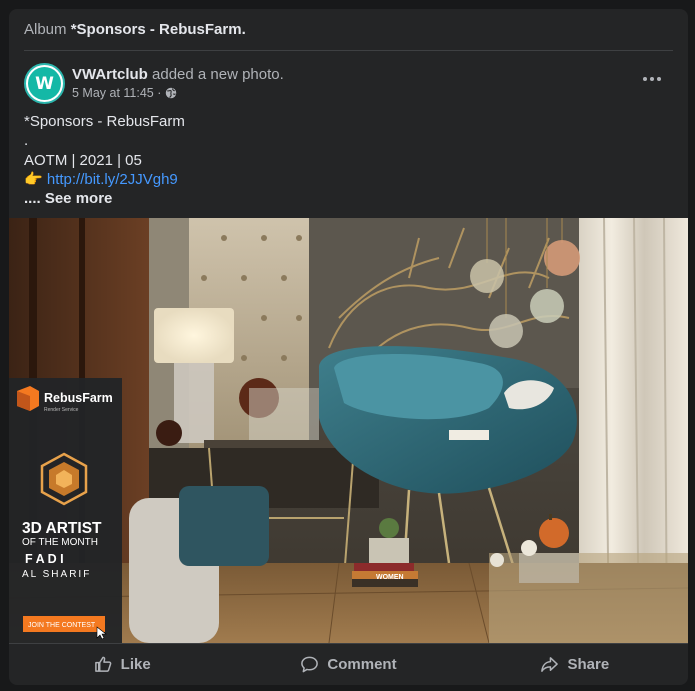 This screenshot has height=691, width=695. I want to click on album-header: Album *Sponsors - RebusFarm., so click(135, 29).